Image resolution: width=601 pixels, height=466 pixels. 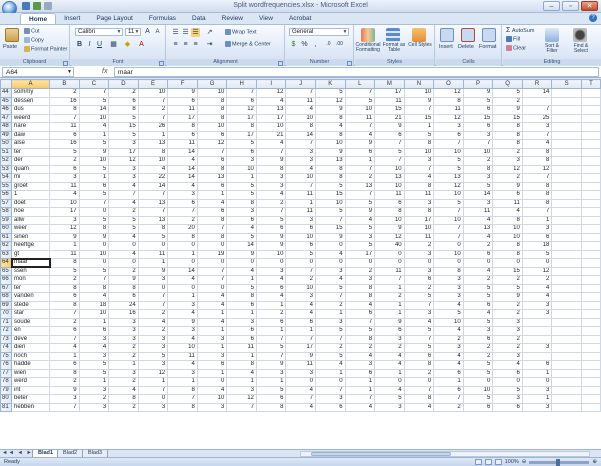 What do you see at coordinates (448, 178) in the screenshot?
I see `count-cell: 13` at bounding box center [448, 178].